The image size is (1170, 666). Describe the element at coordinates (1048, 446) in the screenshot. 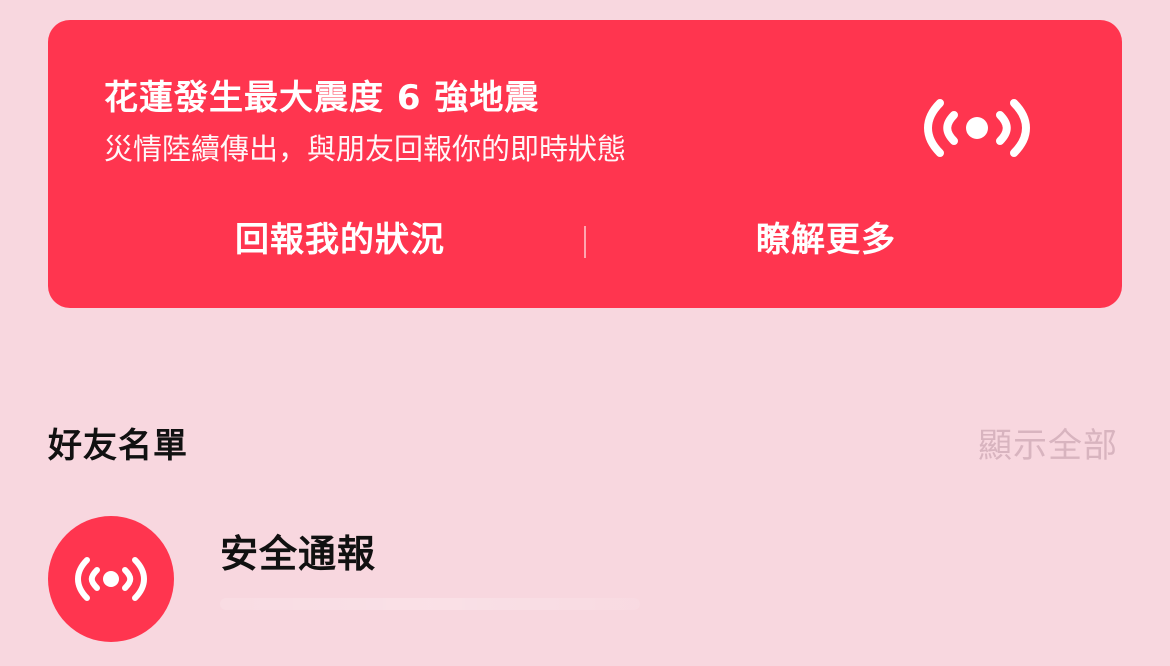

I see `show-all-link: 顯示全部` at that location.